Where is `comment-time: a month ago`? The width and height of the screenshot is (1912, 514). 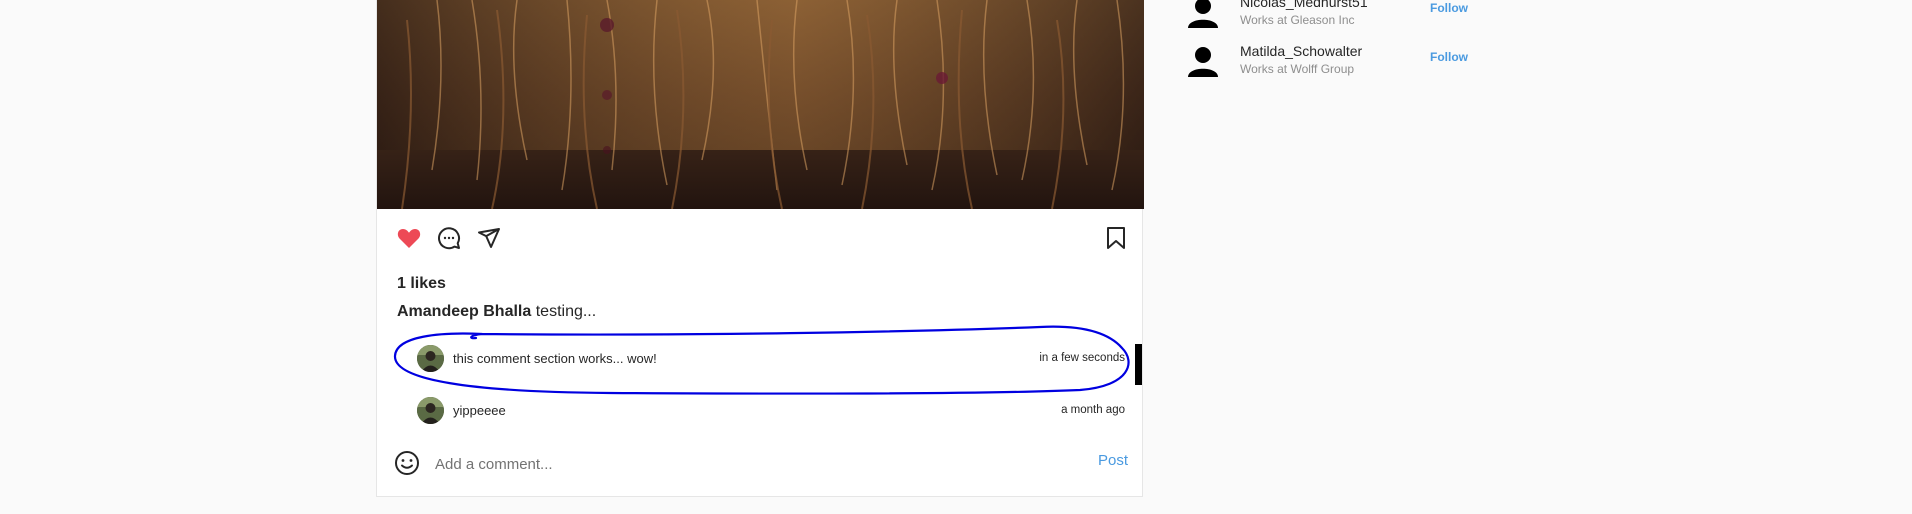 comment-time: a month ago is located at coordinates (1093, 410).